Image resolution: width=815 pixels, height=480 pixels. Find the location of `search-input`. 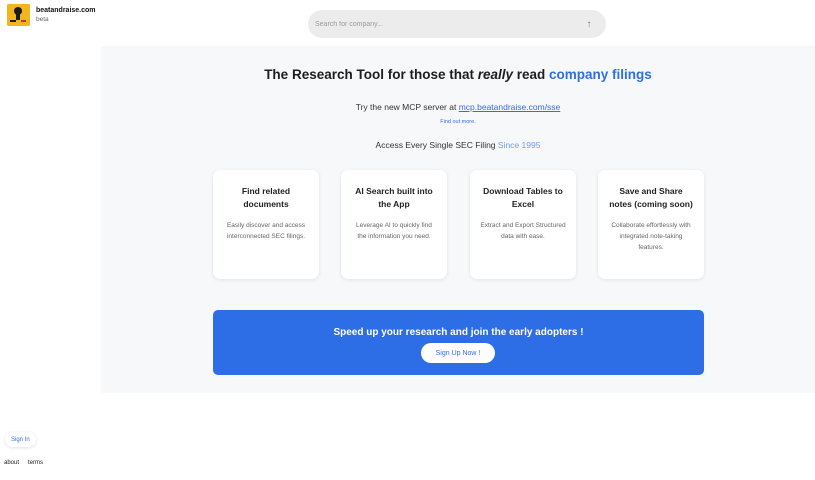

search-input is located at coordinates (448, 24).